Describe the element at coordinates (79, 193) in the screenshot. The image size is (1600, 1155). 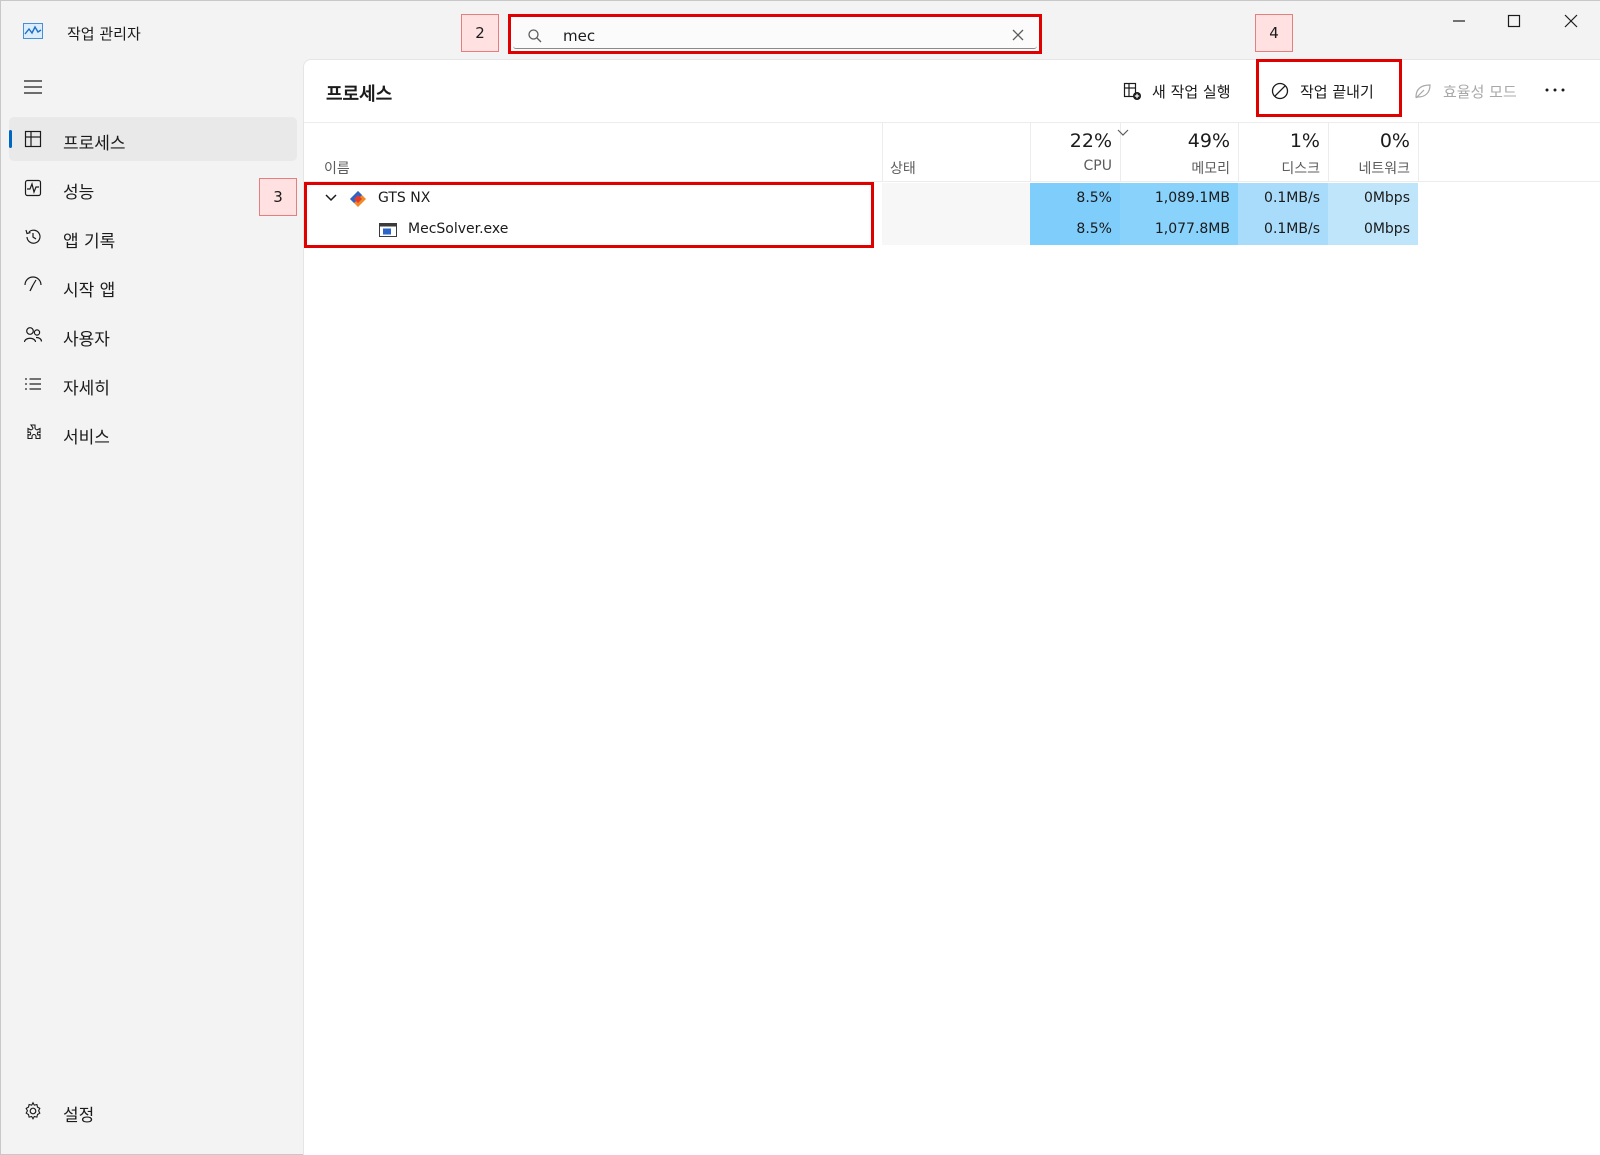
I see `sidebar-item-label: 성능` at that location.